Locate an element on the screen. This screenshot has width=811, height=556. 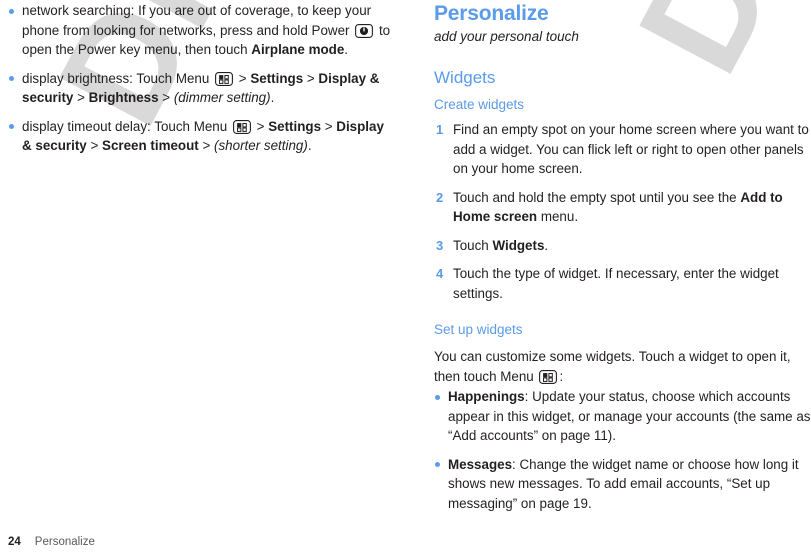
step-number: 2 is located at coordinates (440, 197).